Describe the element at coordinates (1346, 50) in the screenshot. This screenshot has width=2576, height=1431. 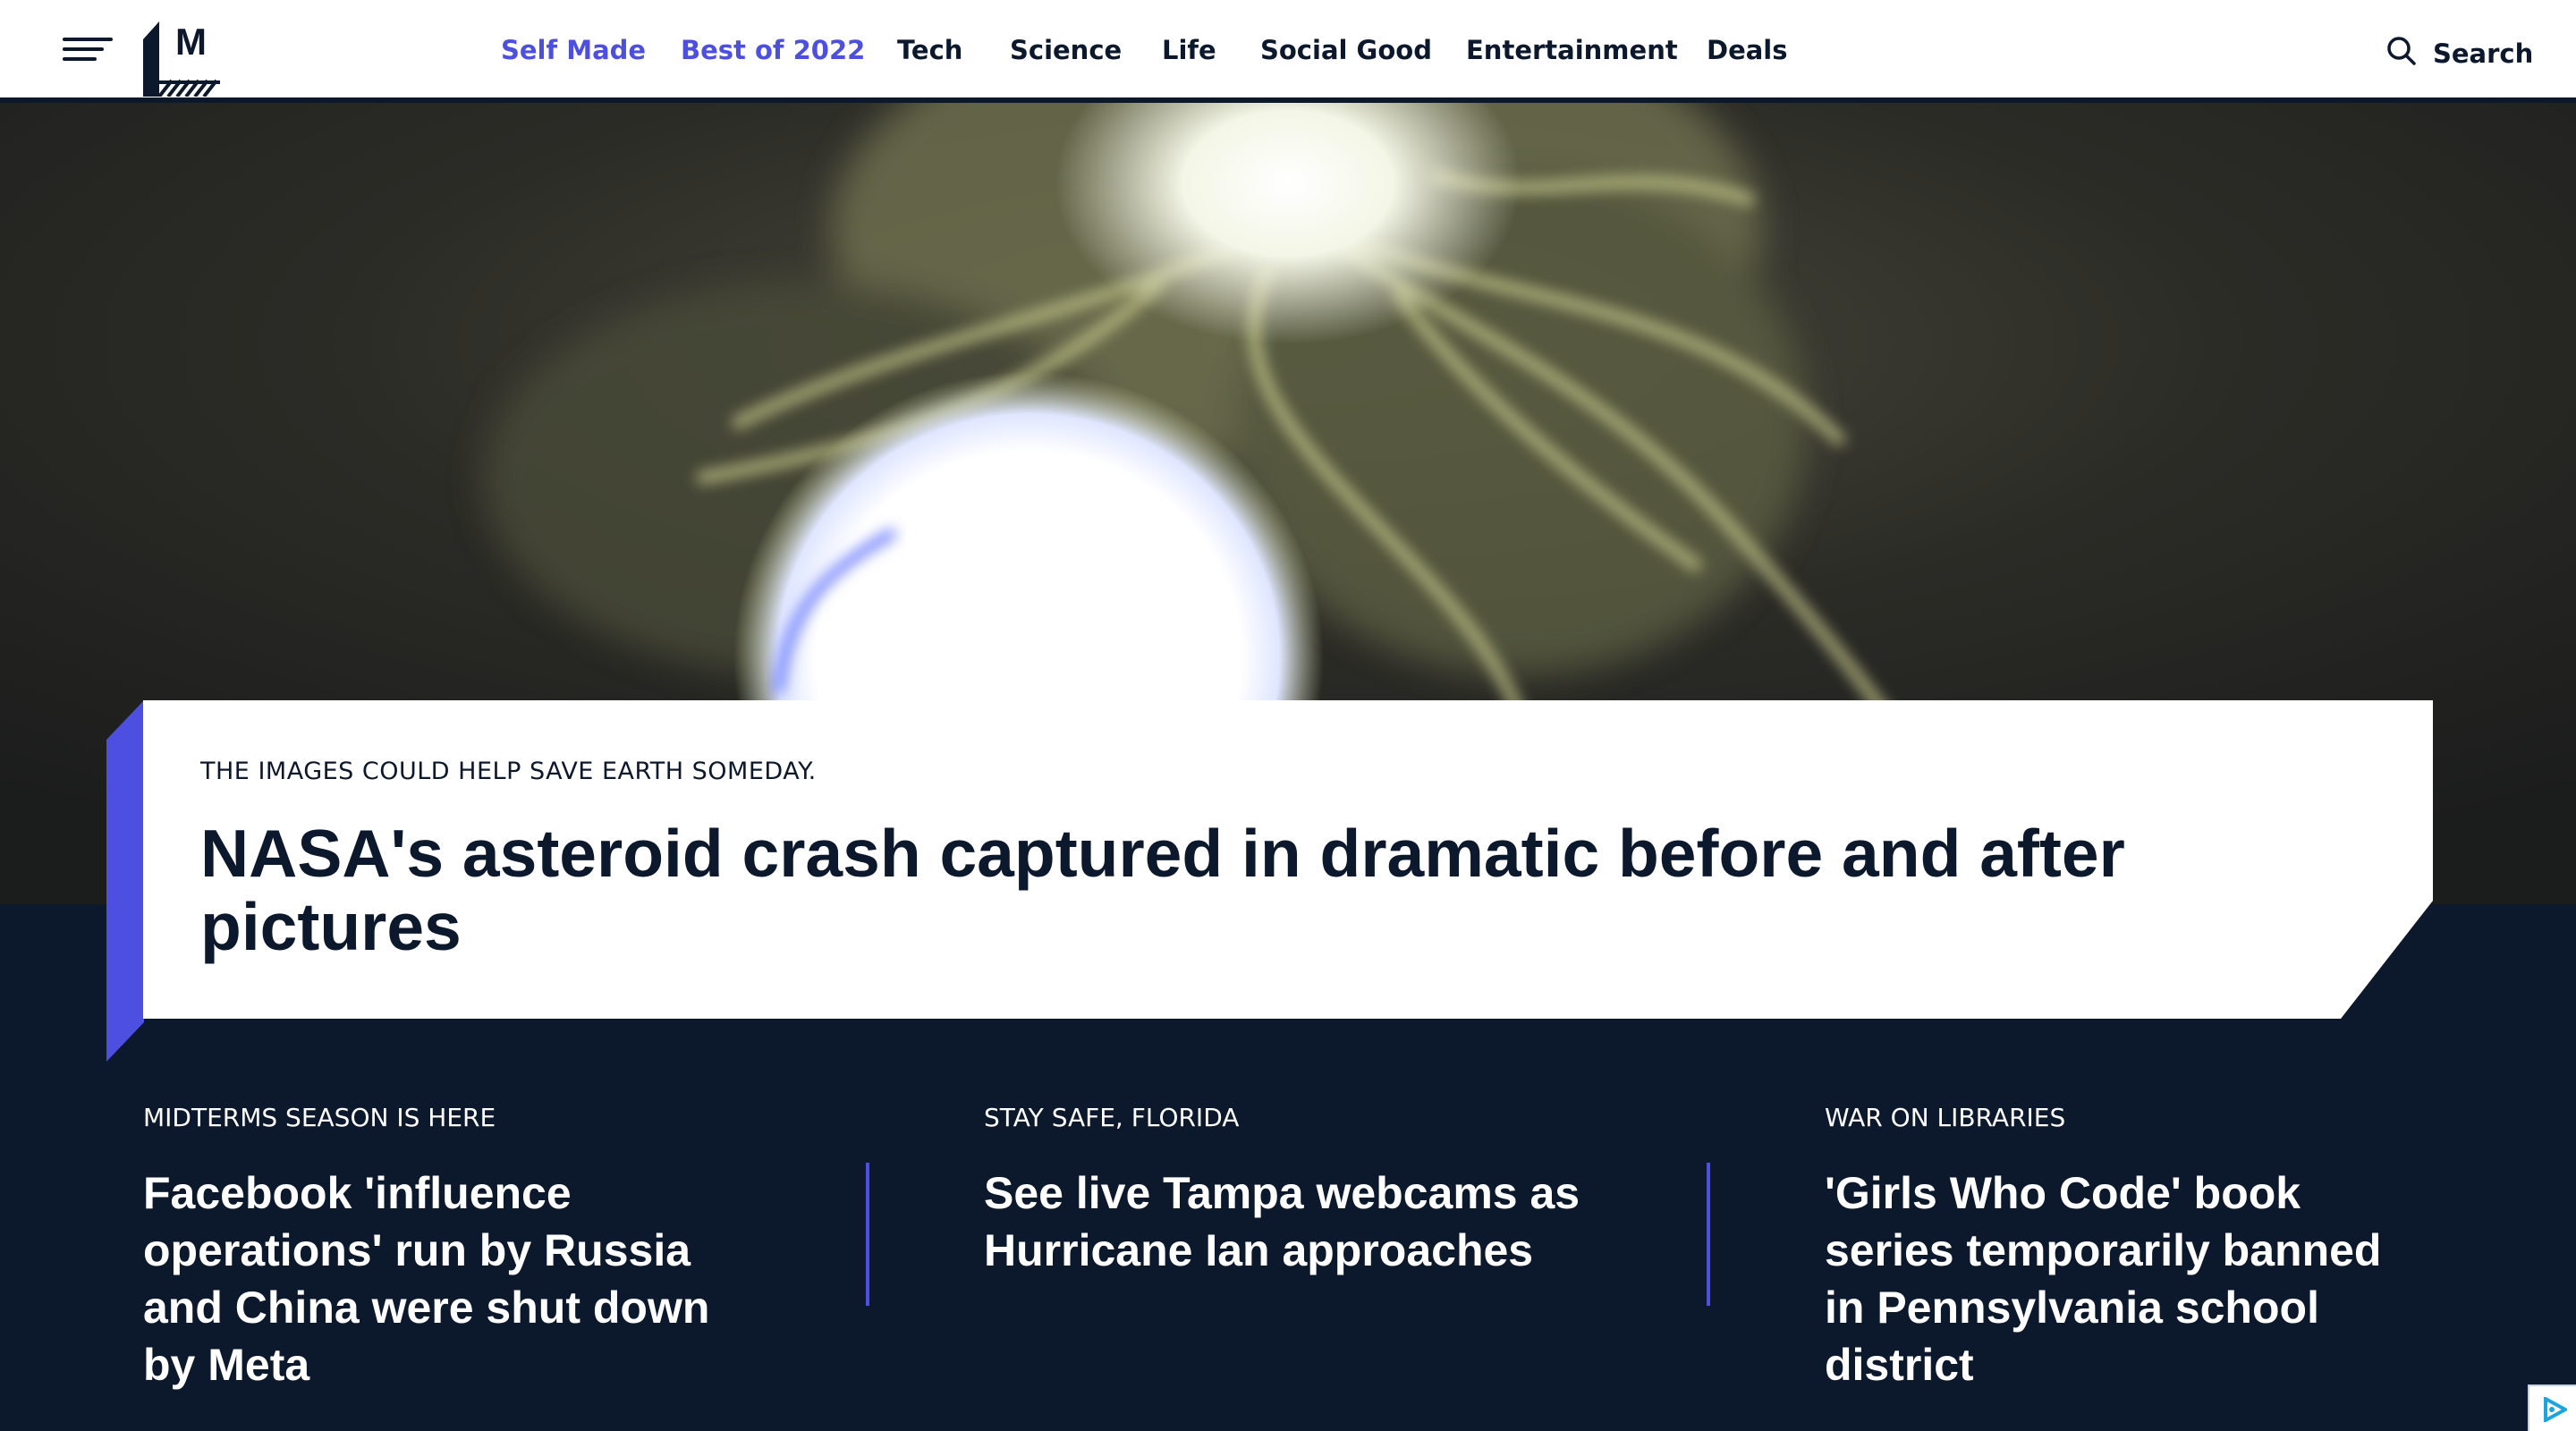
I see `nav-social-good: Social Good` at that location.